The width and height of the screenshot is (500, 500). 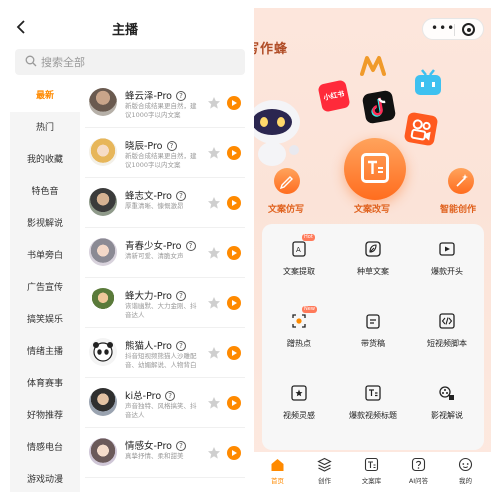 I want to click on category-item: 影视解说, so click(x=45, y=224).